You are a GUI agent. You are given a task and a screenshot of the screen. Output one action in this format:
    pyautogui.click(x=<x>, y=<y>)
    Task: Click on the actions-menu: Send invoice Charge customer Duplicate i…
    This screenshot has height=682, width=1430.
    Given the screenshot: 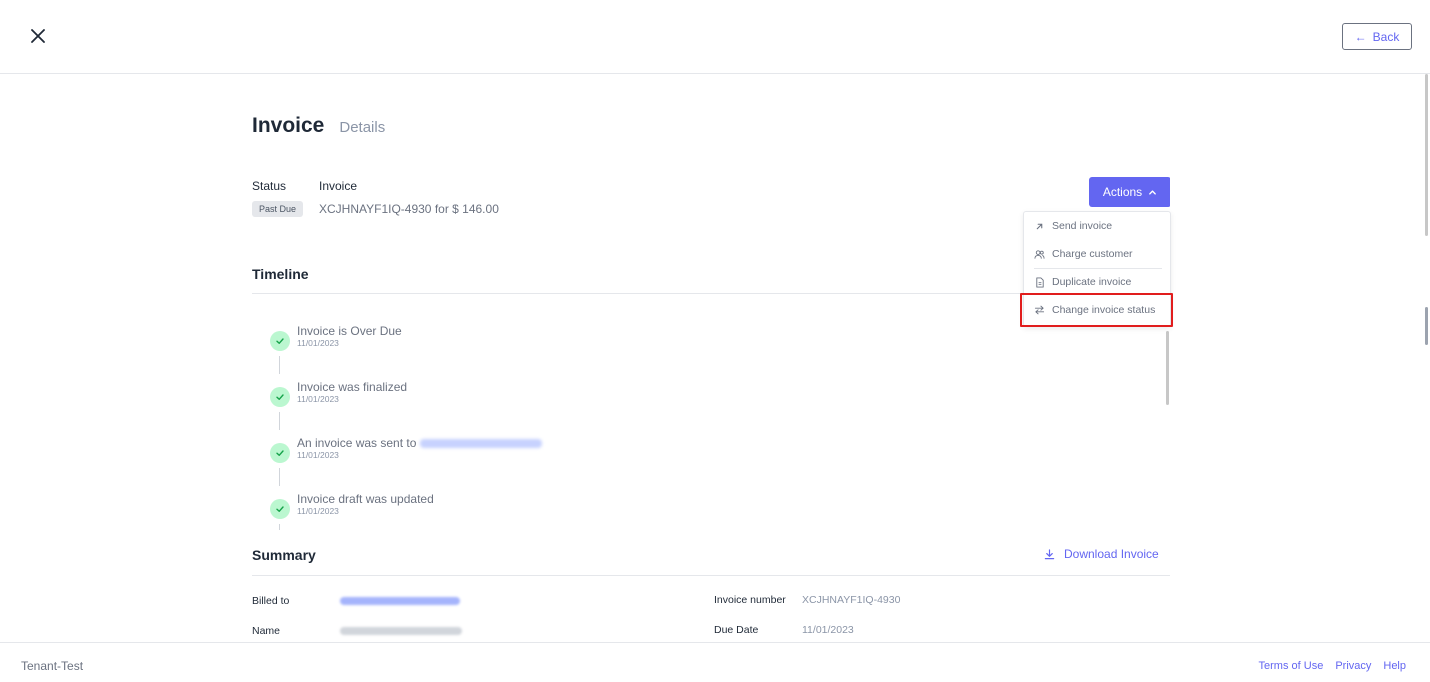 What is the action you would take?
    pyautogui.click(x=1097, y=269)
    